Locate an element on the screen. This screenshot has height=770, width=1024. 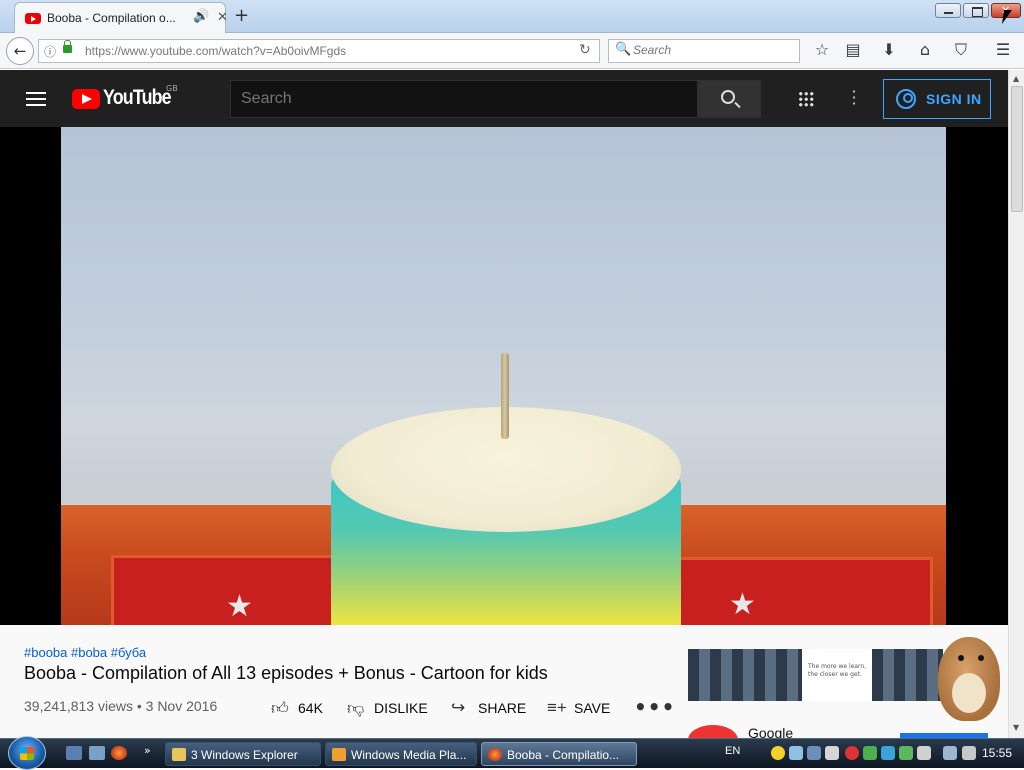
share-icon: ↪ is located at coordinates (458, 707).